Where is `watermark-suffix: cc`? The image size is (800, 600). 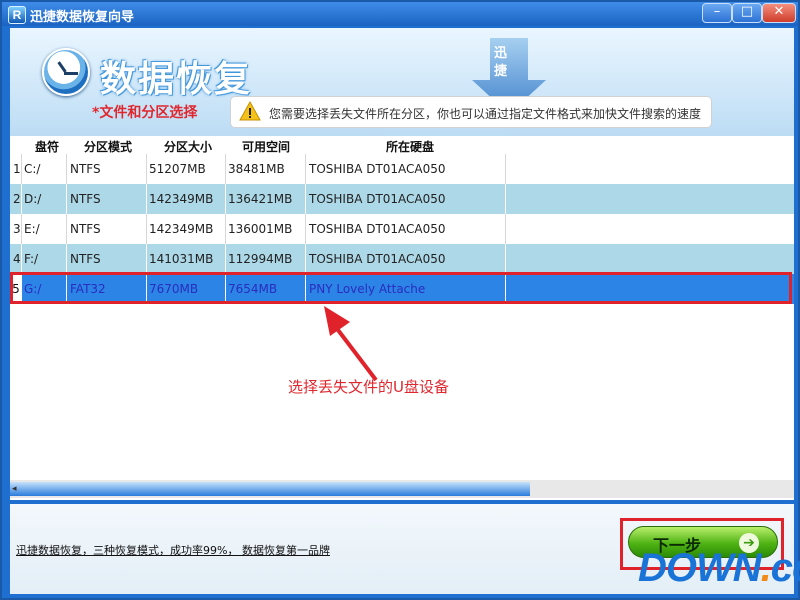 watermark-suffix: cc is located at coordinates (785, 568).